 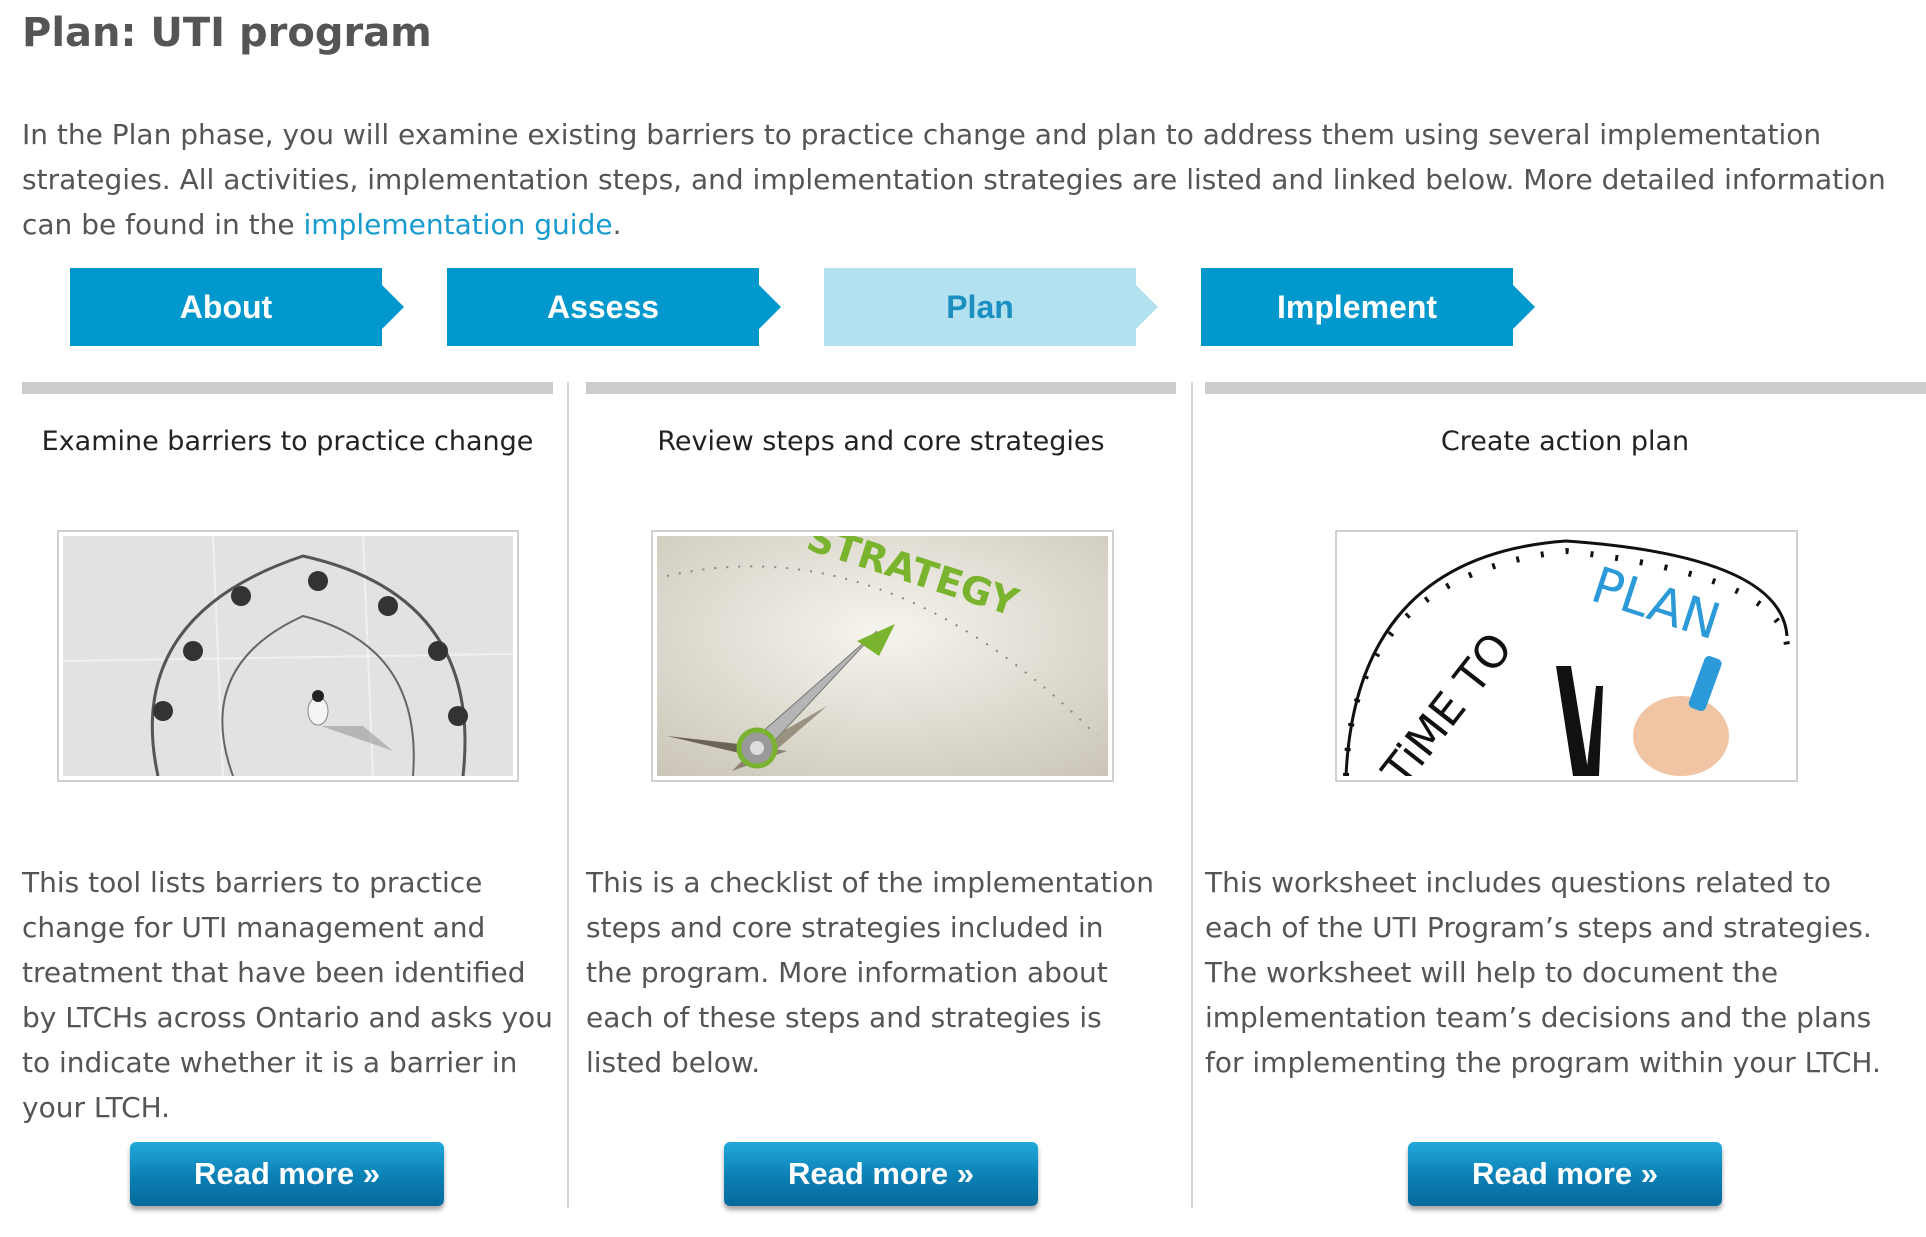 What do you see at coordinates (458, 224) in the screenshot?
I see `implementation-guide-link: implementation guide` at bounding box center [458, 224].